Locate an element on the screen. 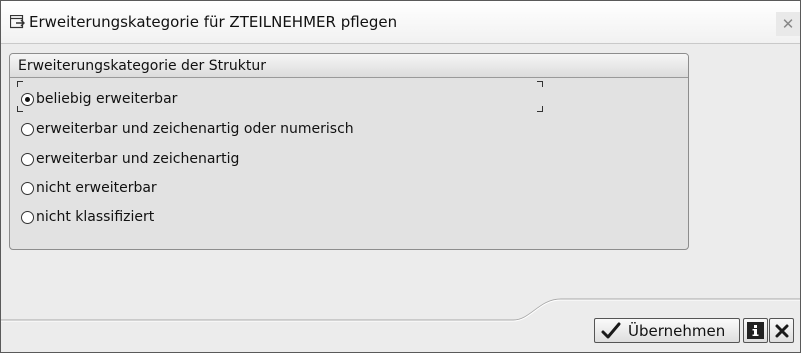  uebernehmen-label: Übernehmen is located at coordinates (677, 330).